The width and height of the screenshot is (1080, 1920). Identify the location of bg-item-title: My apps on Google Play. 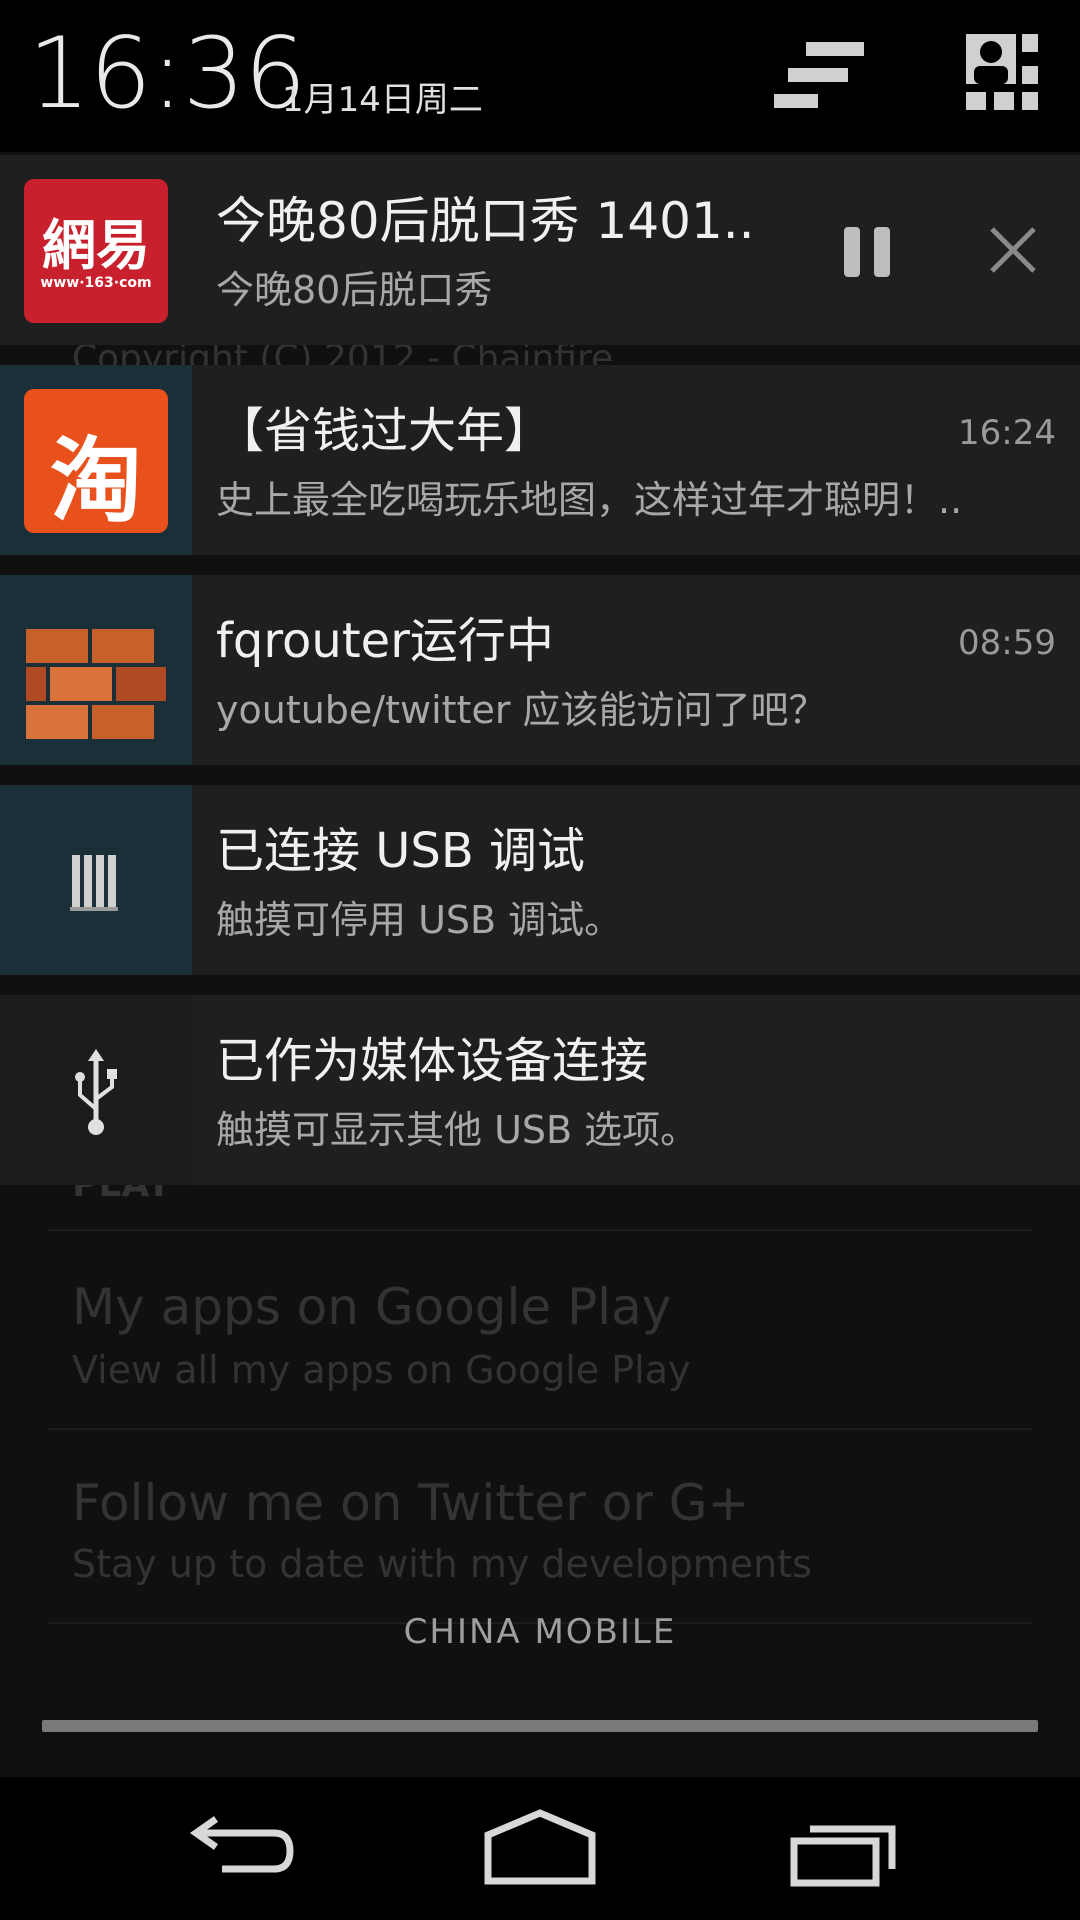
(372, 1307).